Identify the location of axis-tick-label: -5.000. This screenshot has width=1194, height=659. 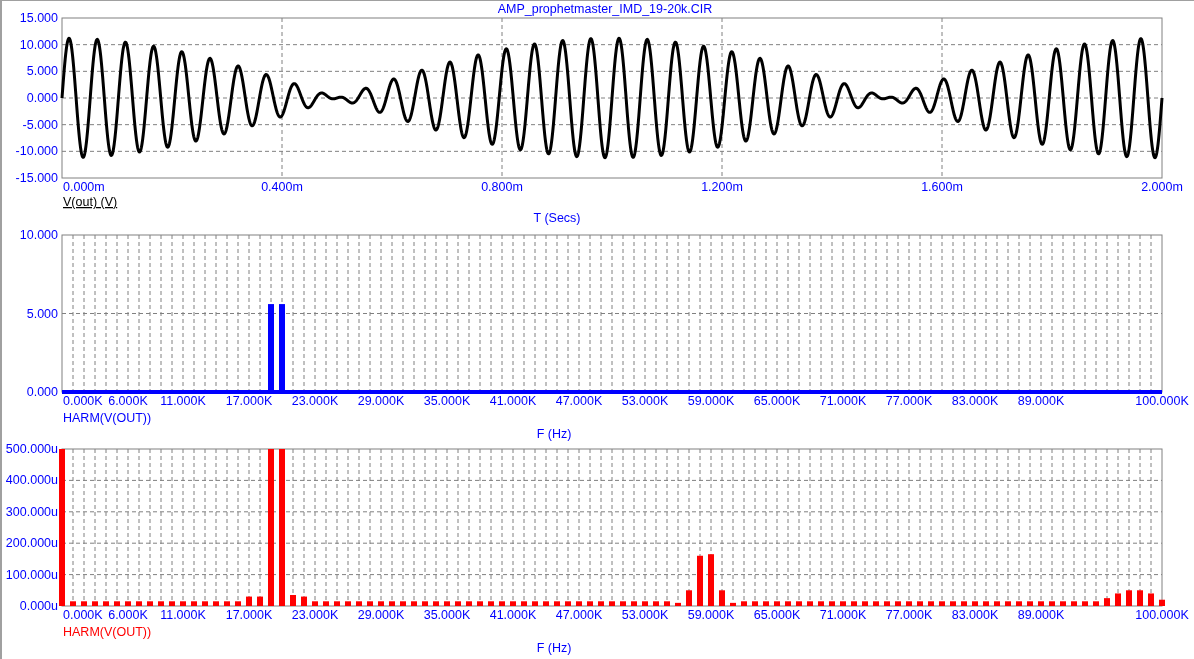
(40, 124).